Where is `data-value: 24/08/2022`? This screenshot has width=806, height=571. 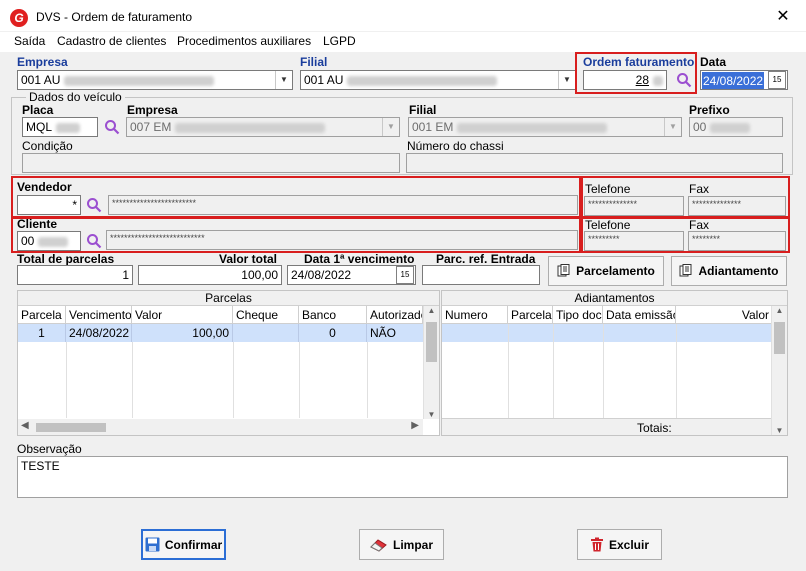
data-value: 24/08/2022 is located at coordinates (733, 80).